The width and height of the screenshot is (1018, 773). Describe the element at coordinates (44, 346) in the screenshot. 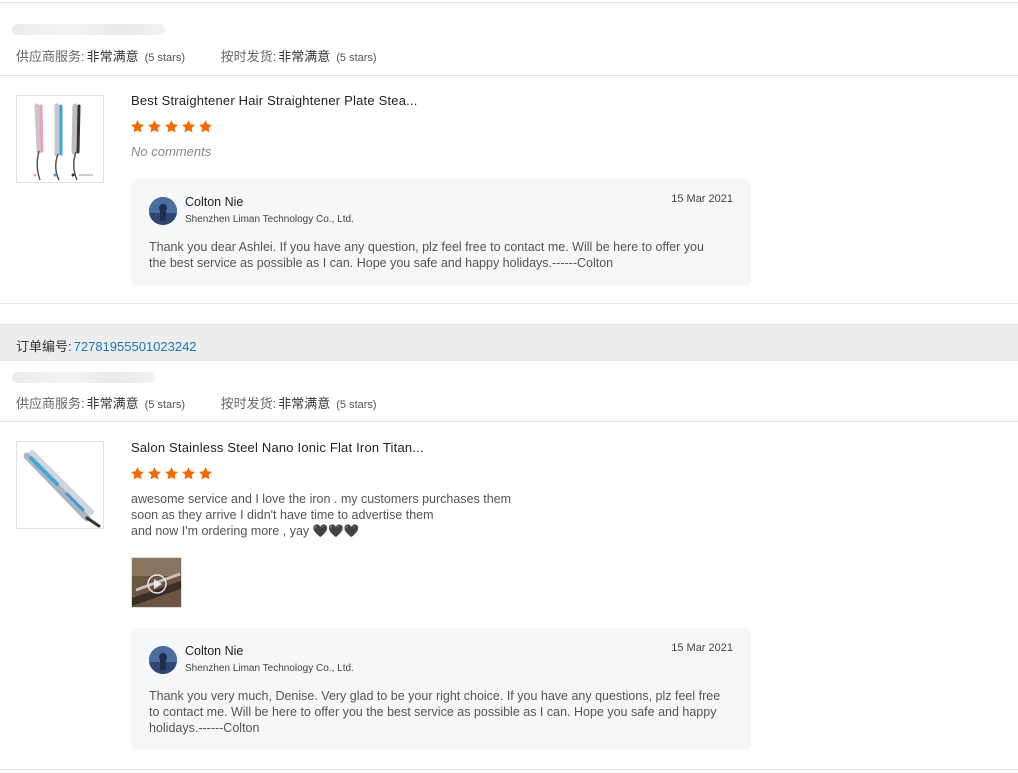

I see `order-label: 订单编号:` at that location.